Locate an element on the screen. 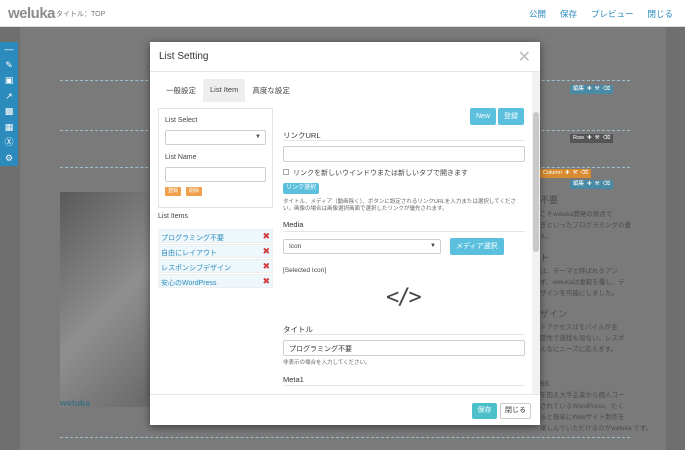 The image size is (685, 450). list-select-panel: List Select ▼ List Name 登録 削除 is located at coordinates (215, 158).